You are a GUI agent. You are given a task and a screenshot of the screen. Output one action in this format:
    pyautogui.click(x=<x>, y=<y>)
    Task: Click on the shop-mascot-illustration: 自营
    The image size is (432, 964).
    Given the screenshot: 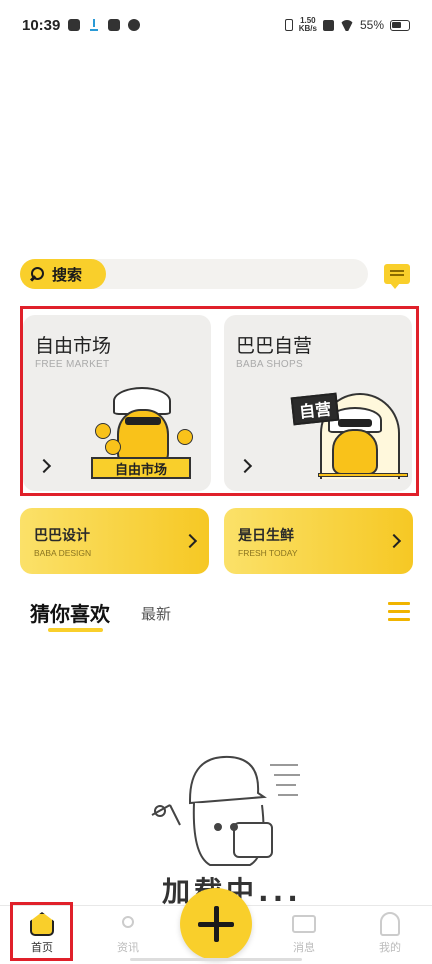 What is the action you would take?
    pyautogui.click(x=350, y=439)
    